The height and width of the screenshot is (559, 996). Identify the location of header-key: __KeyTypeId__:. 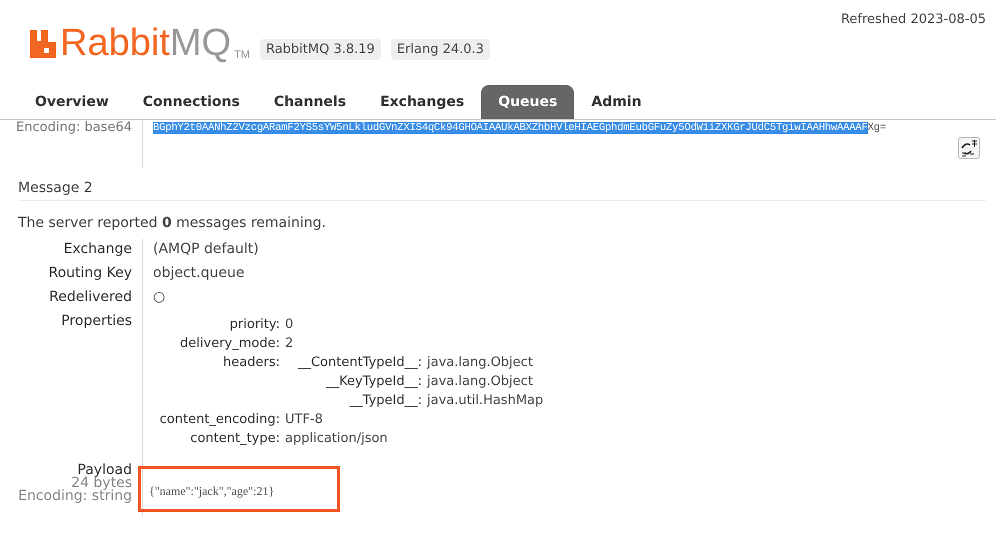
(356, 381).